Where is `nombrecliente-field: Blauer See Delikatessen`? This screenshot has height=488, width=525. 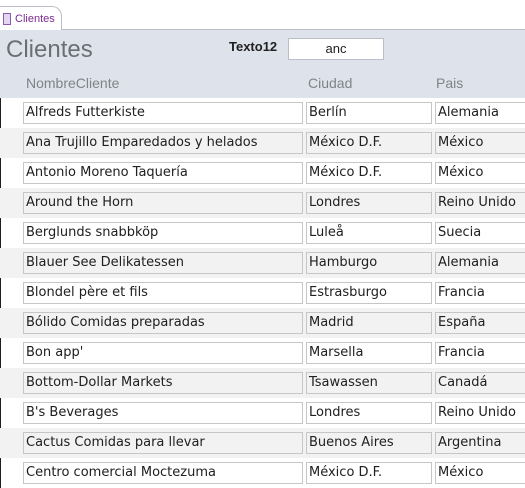 nombrecliente-field: Blauer See Delikatessen is located at coordinates (163, 263).